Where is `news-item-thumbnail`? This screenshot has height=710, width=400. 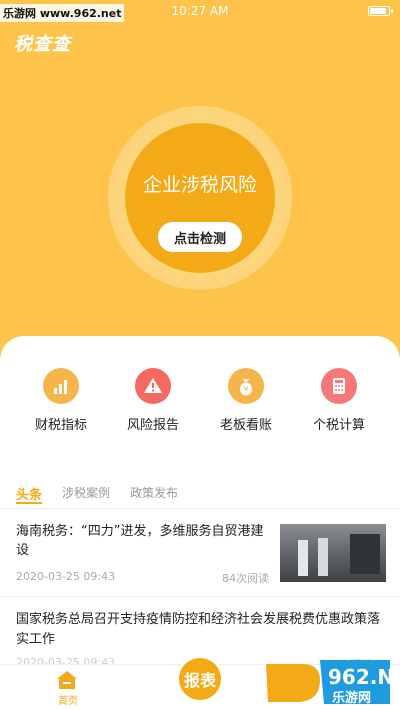
news-item-thumbnail is located at coordinates (333, 553).